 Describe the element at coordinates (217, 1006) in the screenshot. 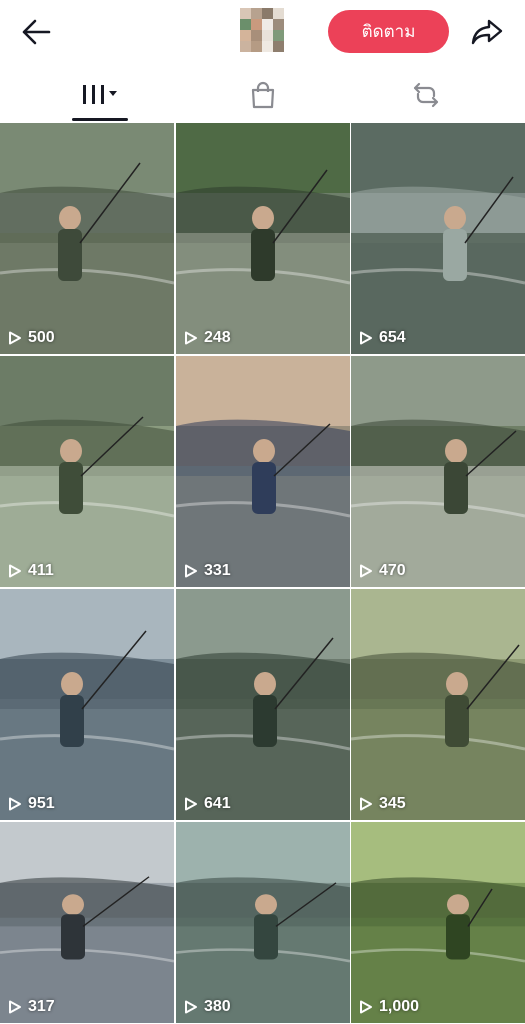

I see `view-count-label: 380` at that location.